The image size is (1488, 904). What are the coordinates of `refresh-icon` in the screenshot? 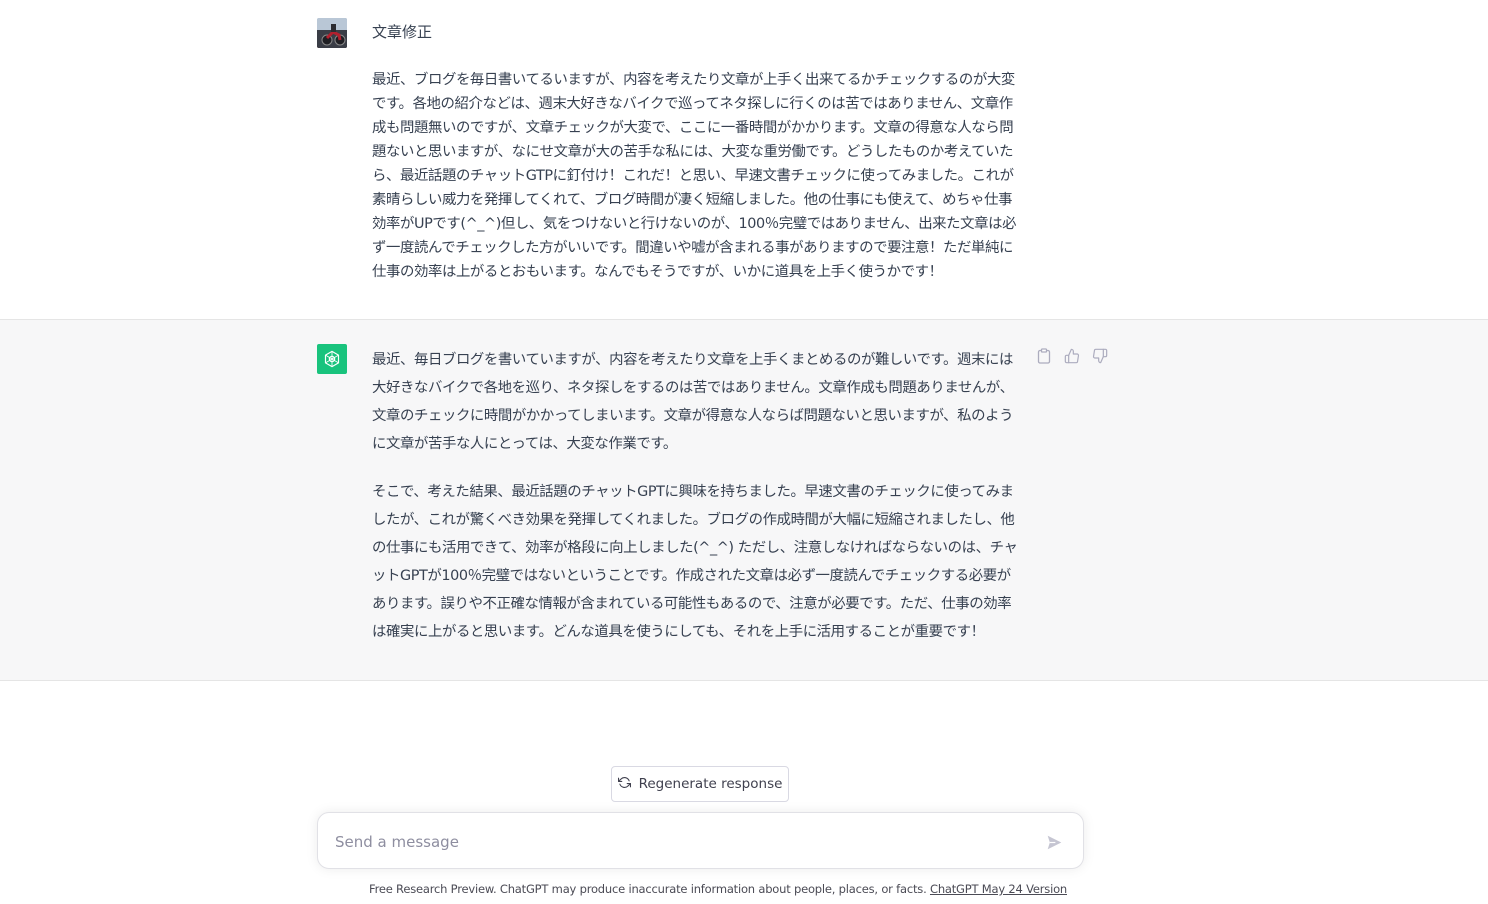 It's located at (624, 784).